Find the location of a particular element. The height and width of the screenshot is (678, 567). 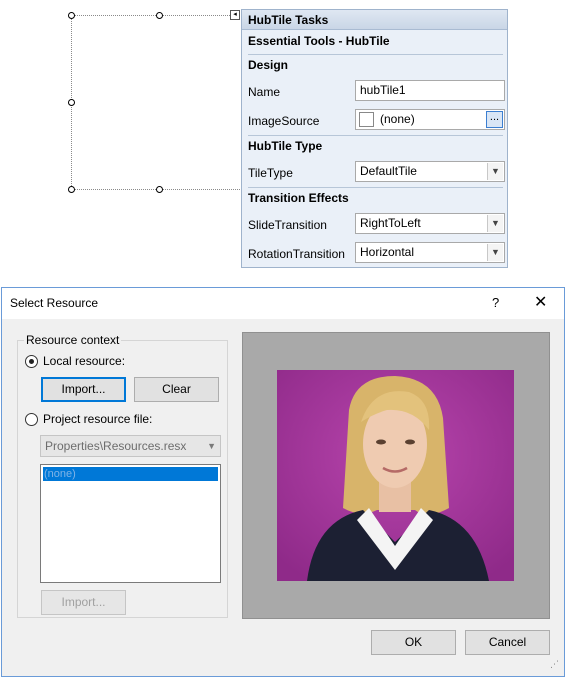

tasks-panel-title: HubTile Tasks is located at coordinates (374, 20).